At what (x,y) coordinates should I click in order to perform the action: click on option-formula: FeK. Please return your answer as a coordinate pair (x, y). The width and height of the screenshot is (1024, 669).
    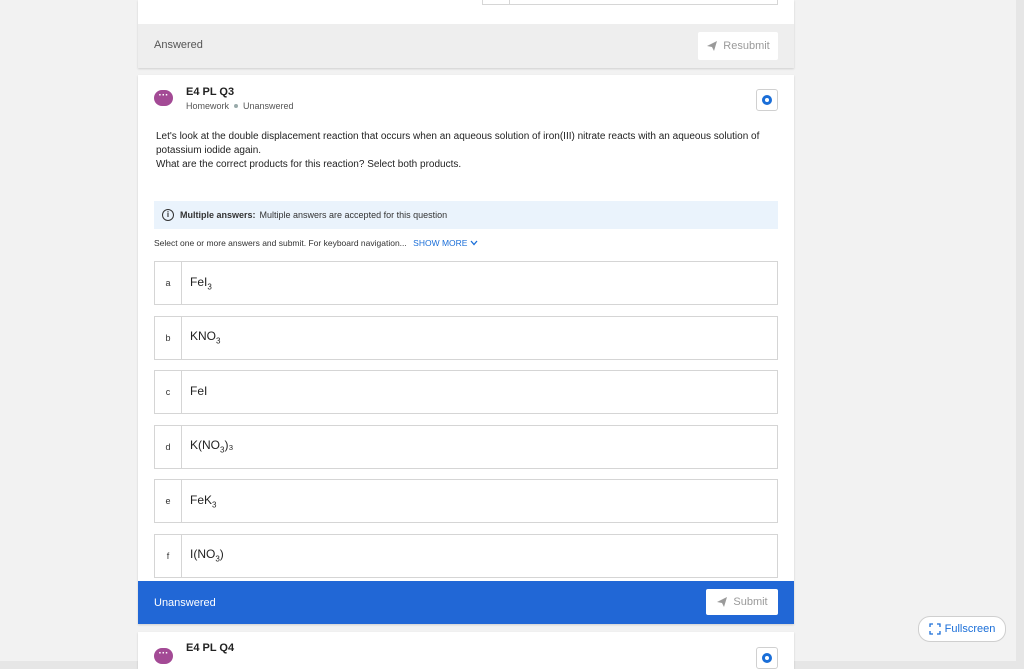
    Looking at the image, I should click on (201, 499).